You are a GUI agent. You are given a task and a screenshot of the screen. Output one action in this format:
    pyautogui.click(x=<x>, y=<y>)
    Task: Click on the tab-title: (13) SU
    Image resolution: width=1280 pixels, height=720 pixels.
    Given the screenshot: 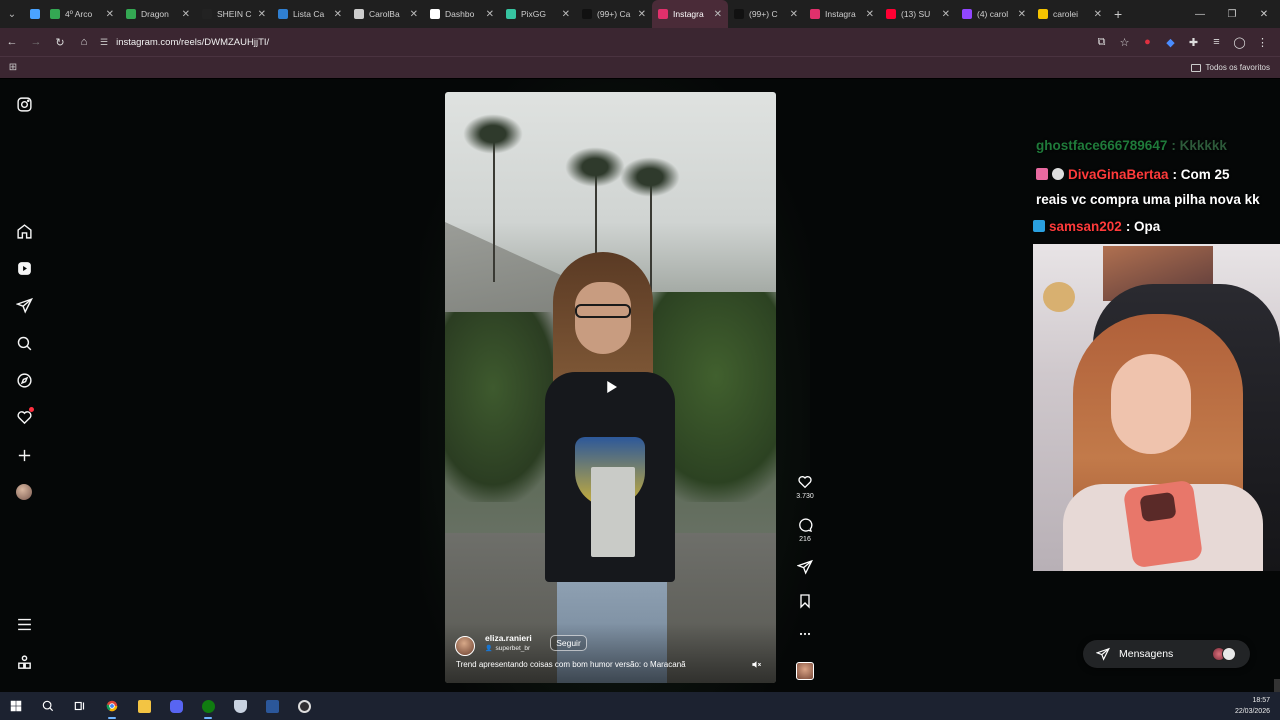 What is the action you would take?
    pyautogui.click(x=916, y=14)
    